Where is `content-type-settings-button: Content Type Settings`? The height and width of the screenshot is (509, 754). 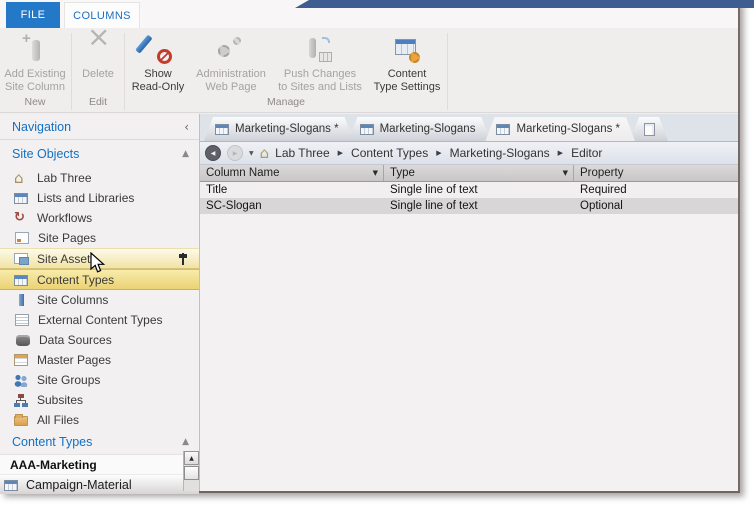 content-type-settings-button: Content Type Settings is located at coordinates (407, 62).